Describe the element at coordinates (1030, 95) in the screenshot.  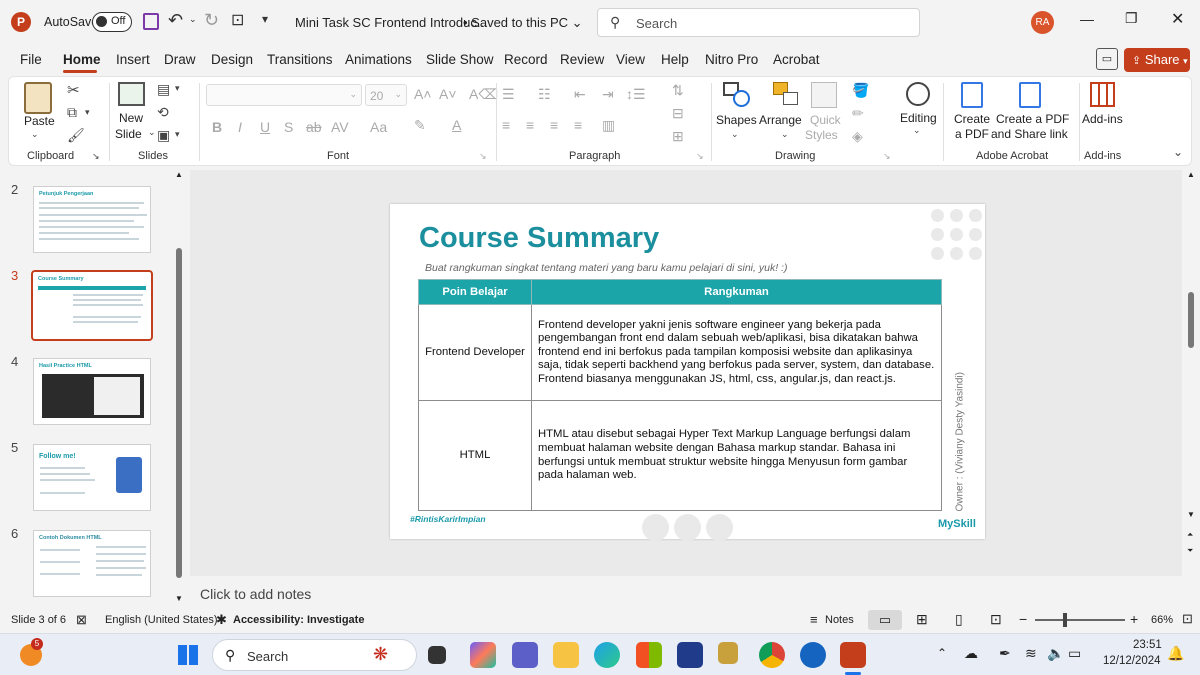
I see `create-share-pdf-icon` at that location.